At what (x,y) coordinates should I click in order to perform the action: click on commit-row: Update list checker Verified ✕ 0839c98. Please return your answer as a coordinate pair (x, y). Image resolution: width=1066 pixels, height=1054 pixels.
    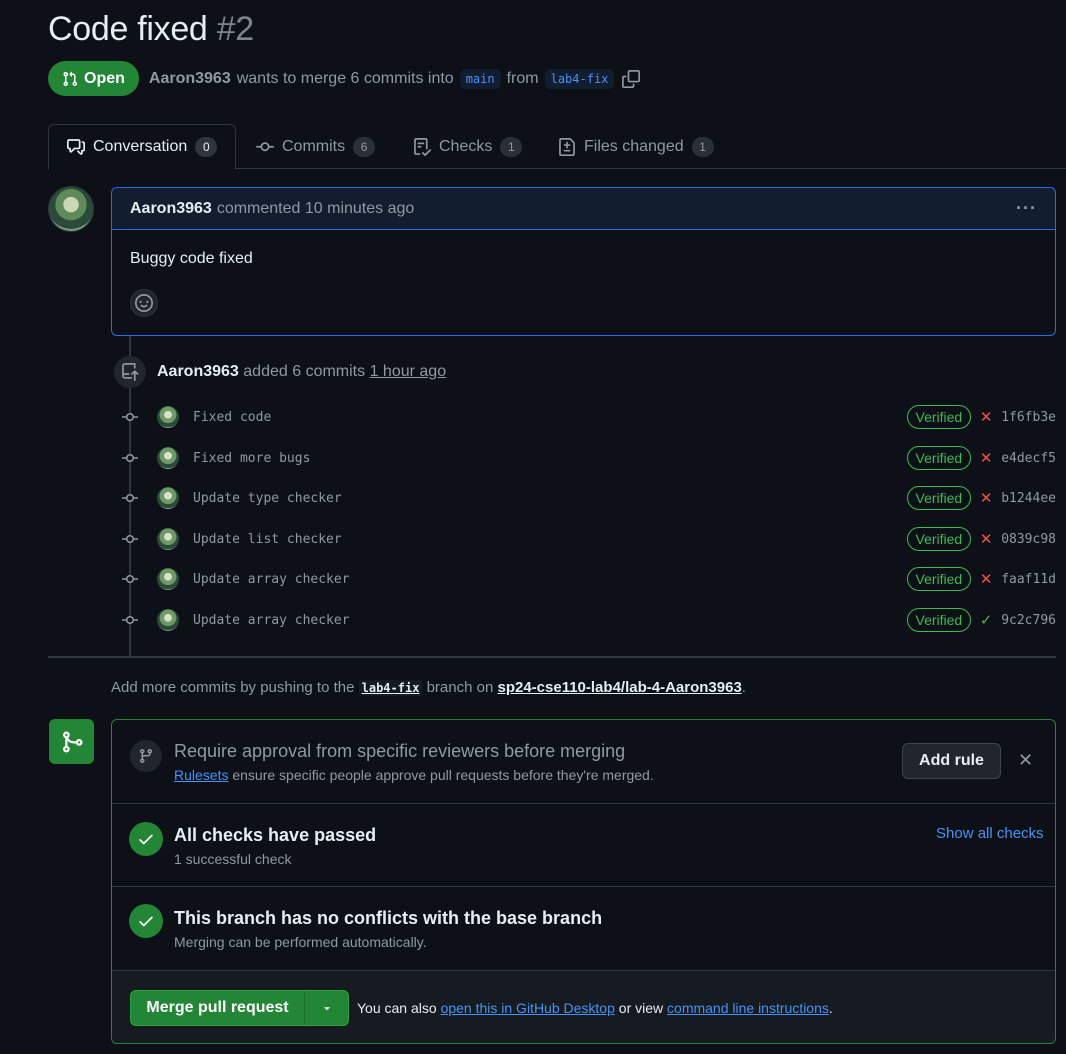
    Looking at the image, I should click on (586, 539).